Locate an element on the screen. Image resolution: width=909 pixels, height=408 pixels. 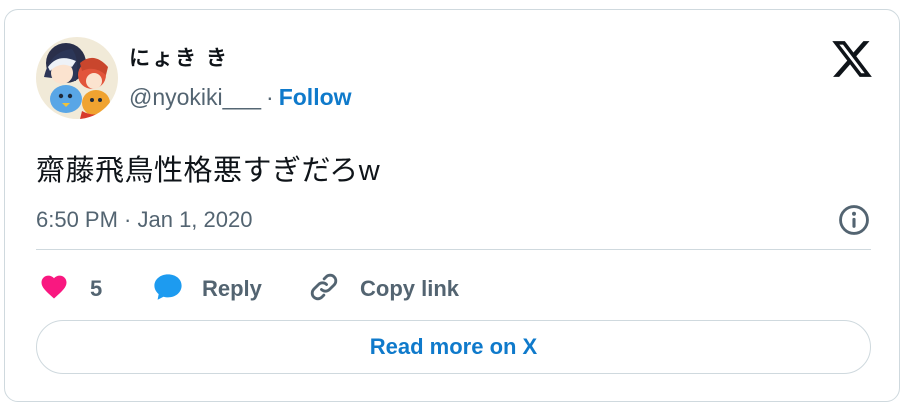
author-handle-row: @nyokiki___ · Follow is located at coordinates (240, 97).